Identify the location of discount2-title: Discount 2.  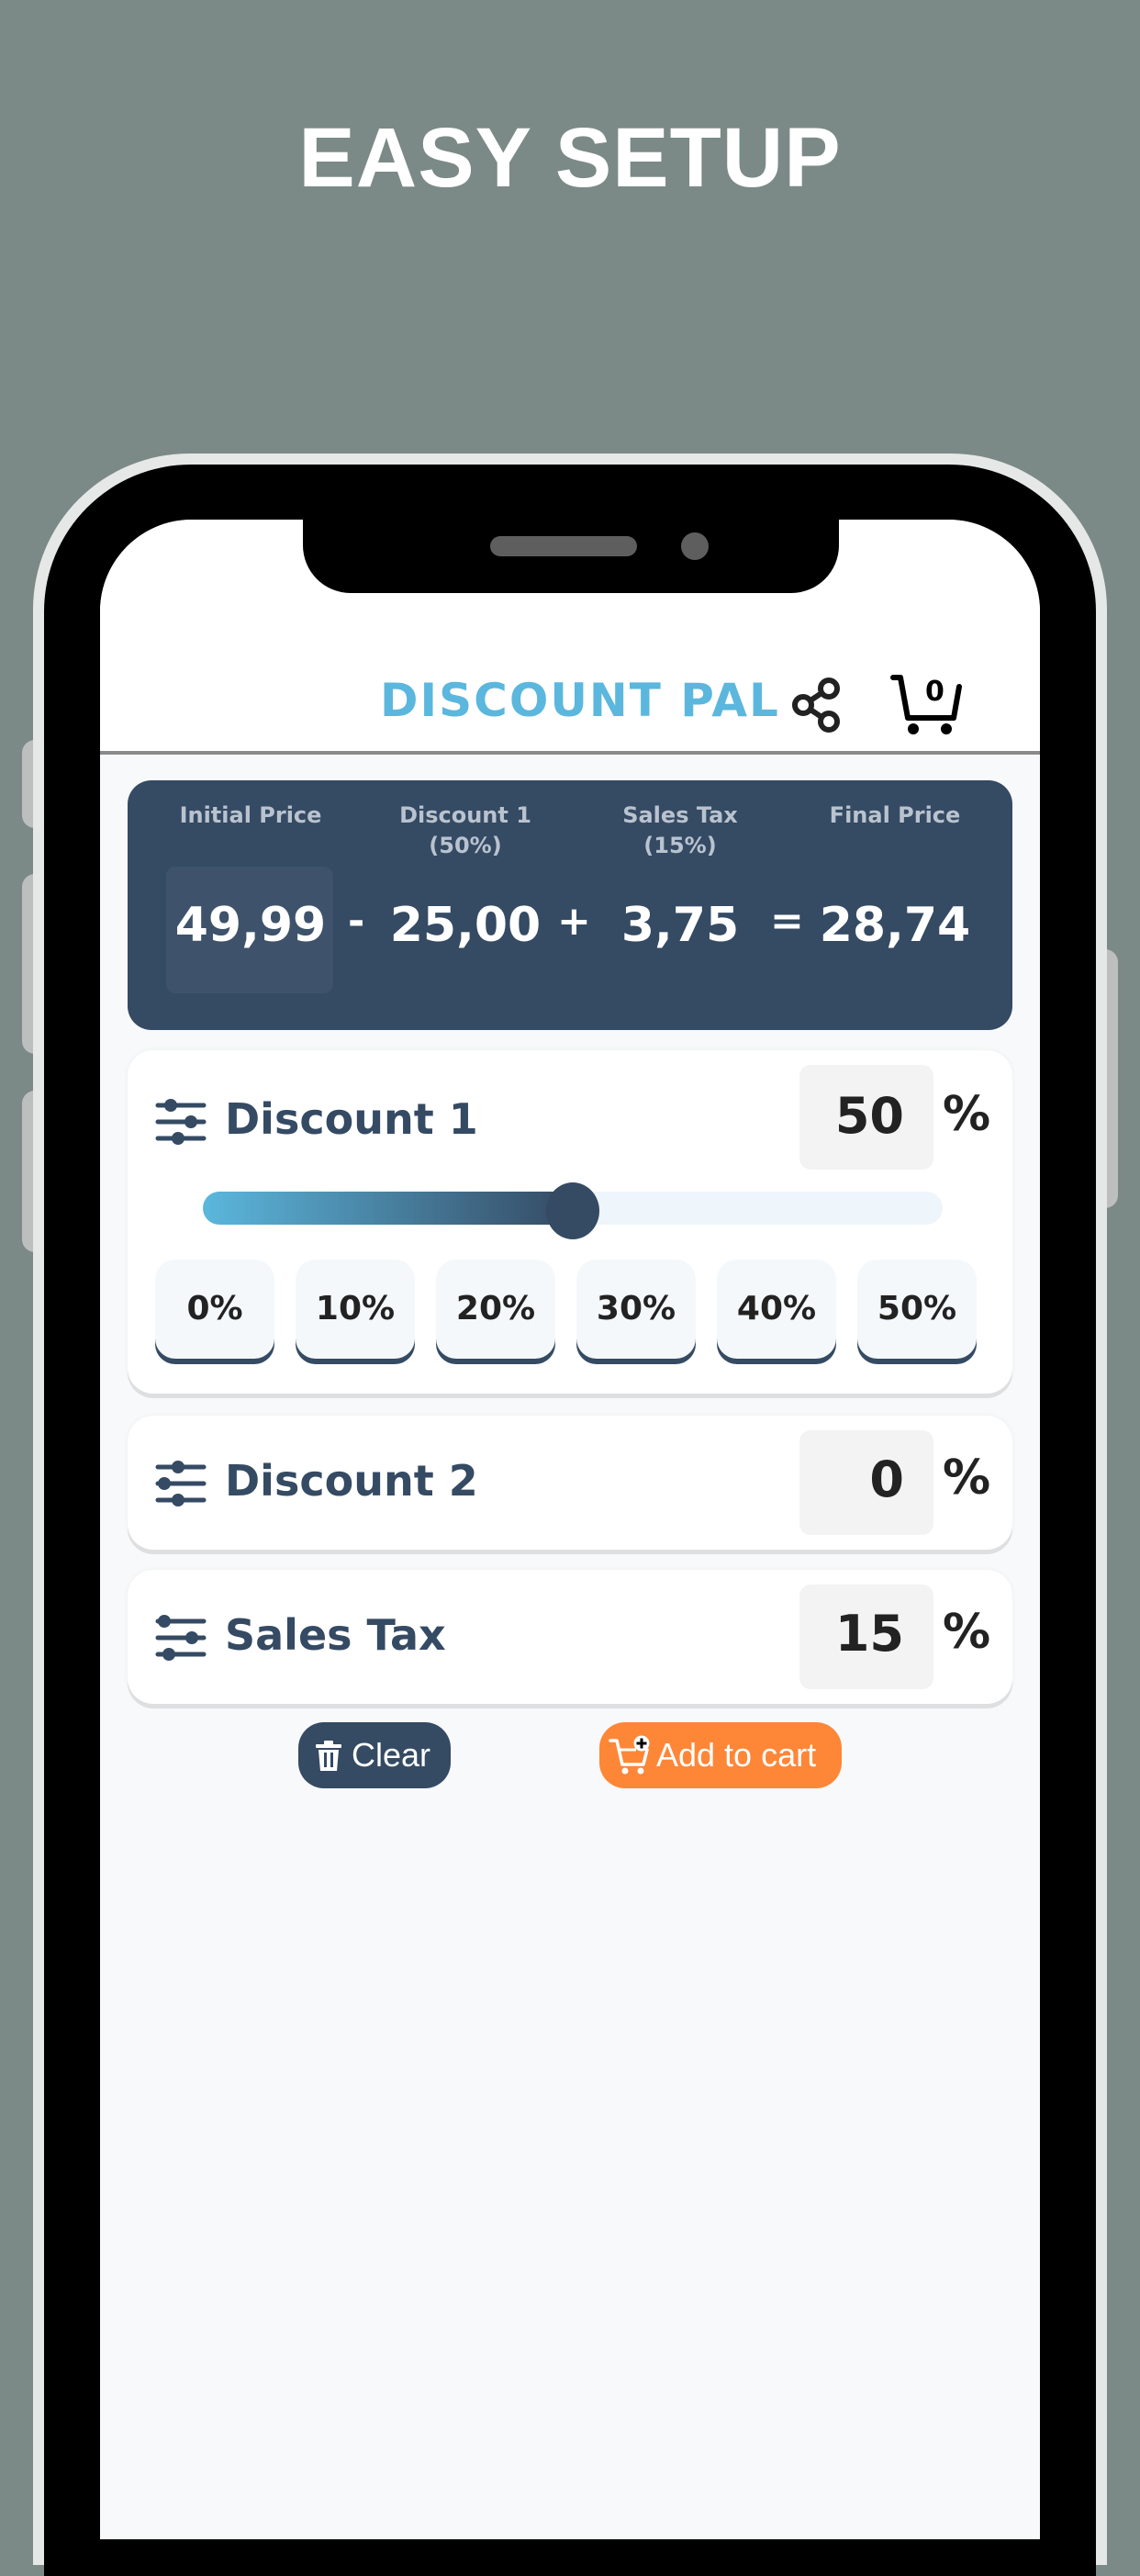
(352, 1481).